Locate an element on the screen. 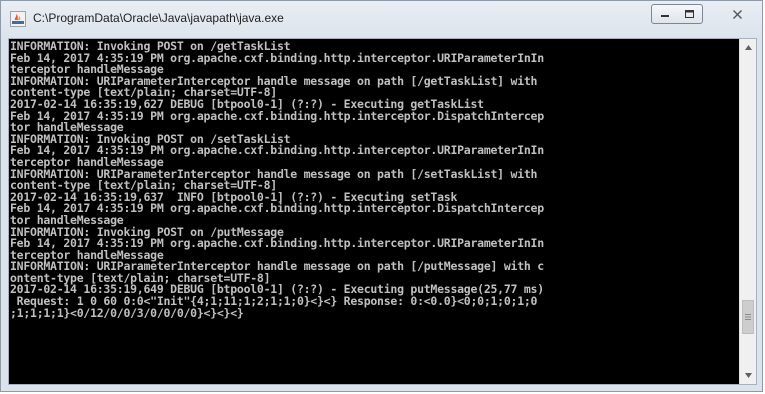 The image size is (765, 394). maximize-icon is located at coordinates (689, 14).